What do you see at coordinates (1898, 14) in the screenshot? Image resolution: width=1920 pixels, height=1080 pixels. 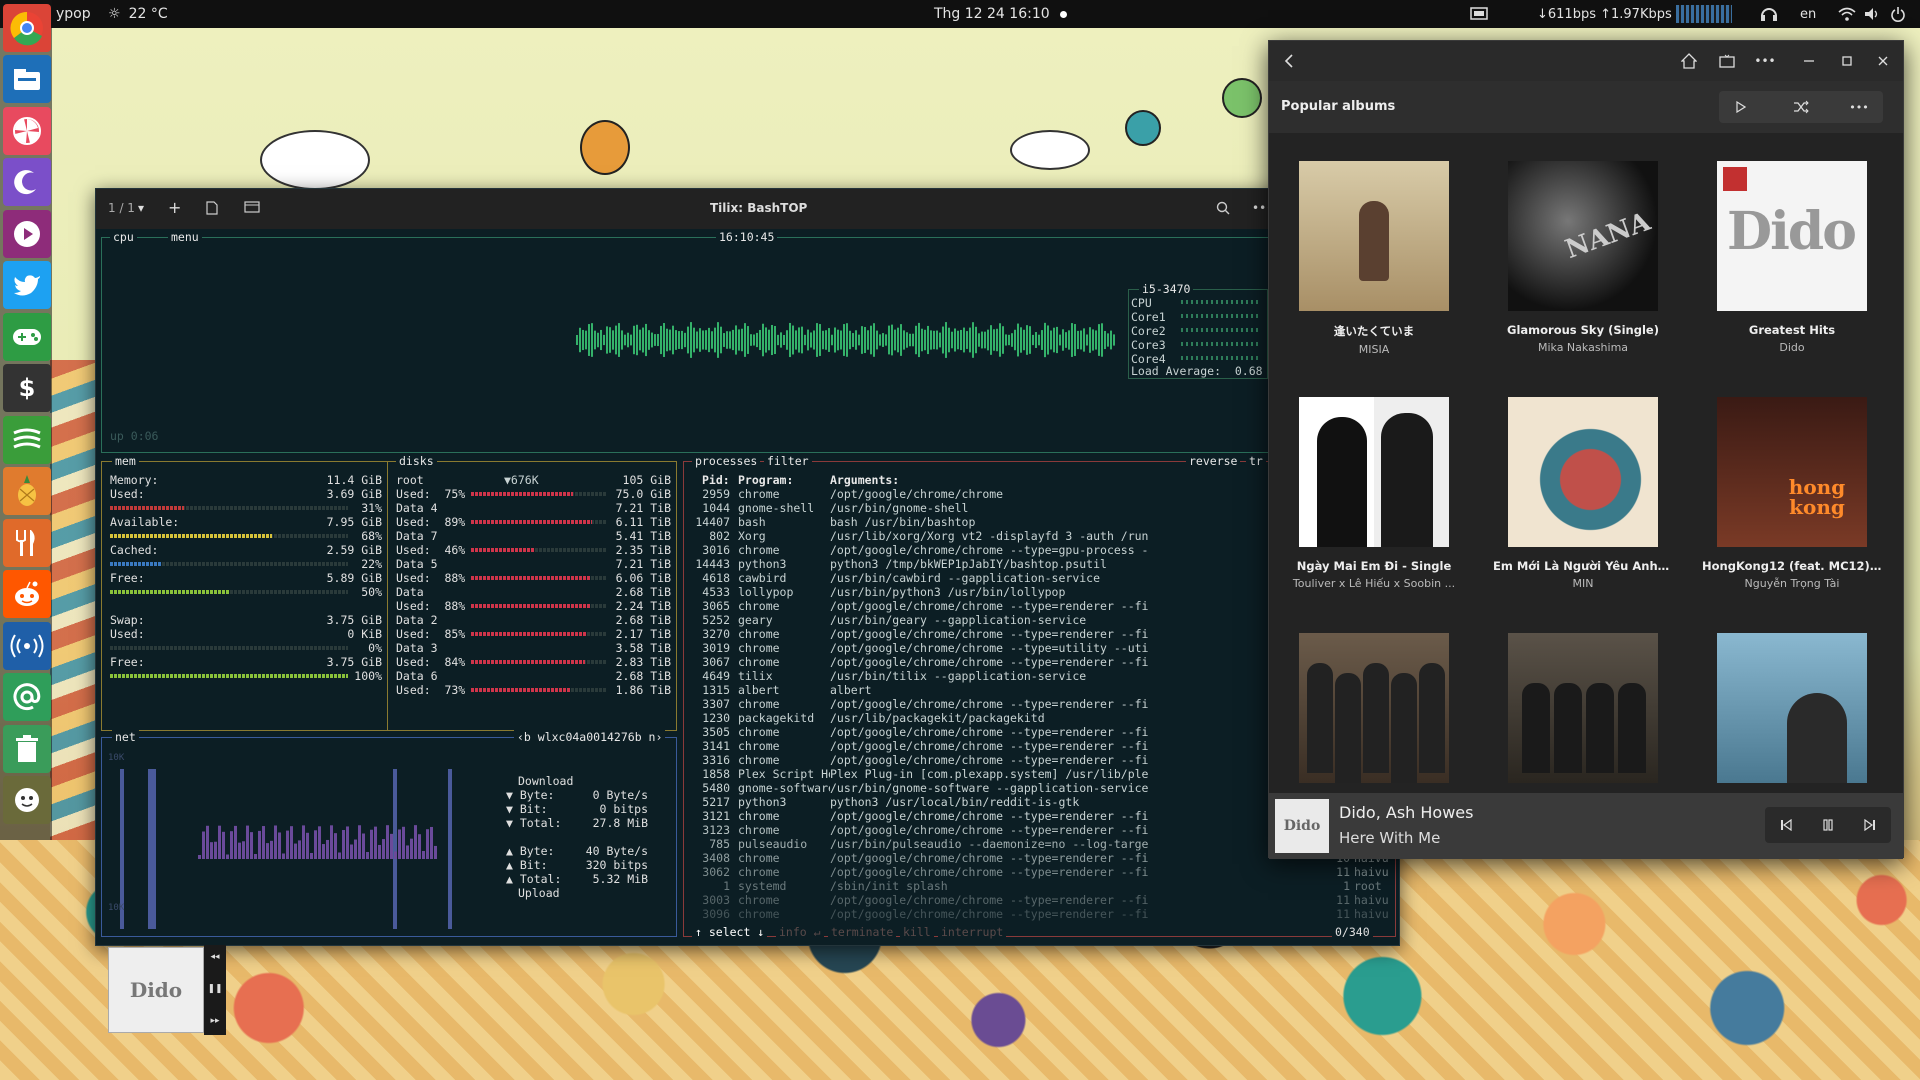 I see `power-icon` at bounding box center [1898, 14].